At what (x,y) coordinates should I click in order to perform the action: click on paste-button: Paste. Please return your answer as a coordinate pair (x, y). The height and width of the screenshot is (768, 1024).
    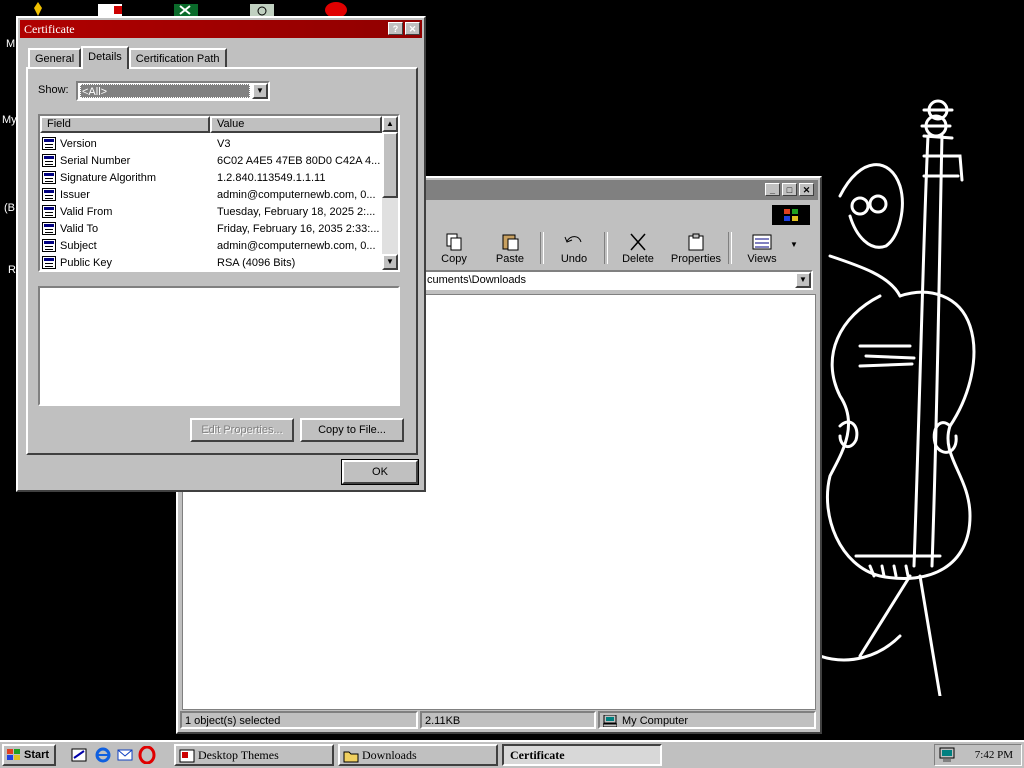
    Looking at the image, I should click on (510, 248).